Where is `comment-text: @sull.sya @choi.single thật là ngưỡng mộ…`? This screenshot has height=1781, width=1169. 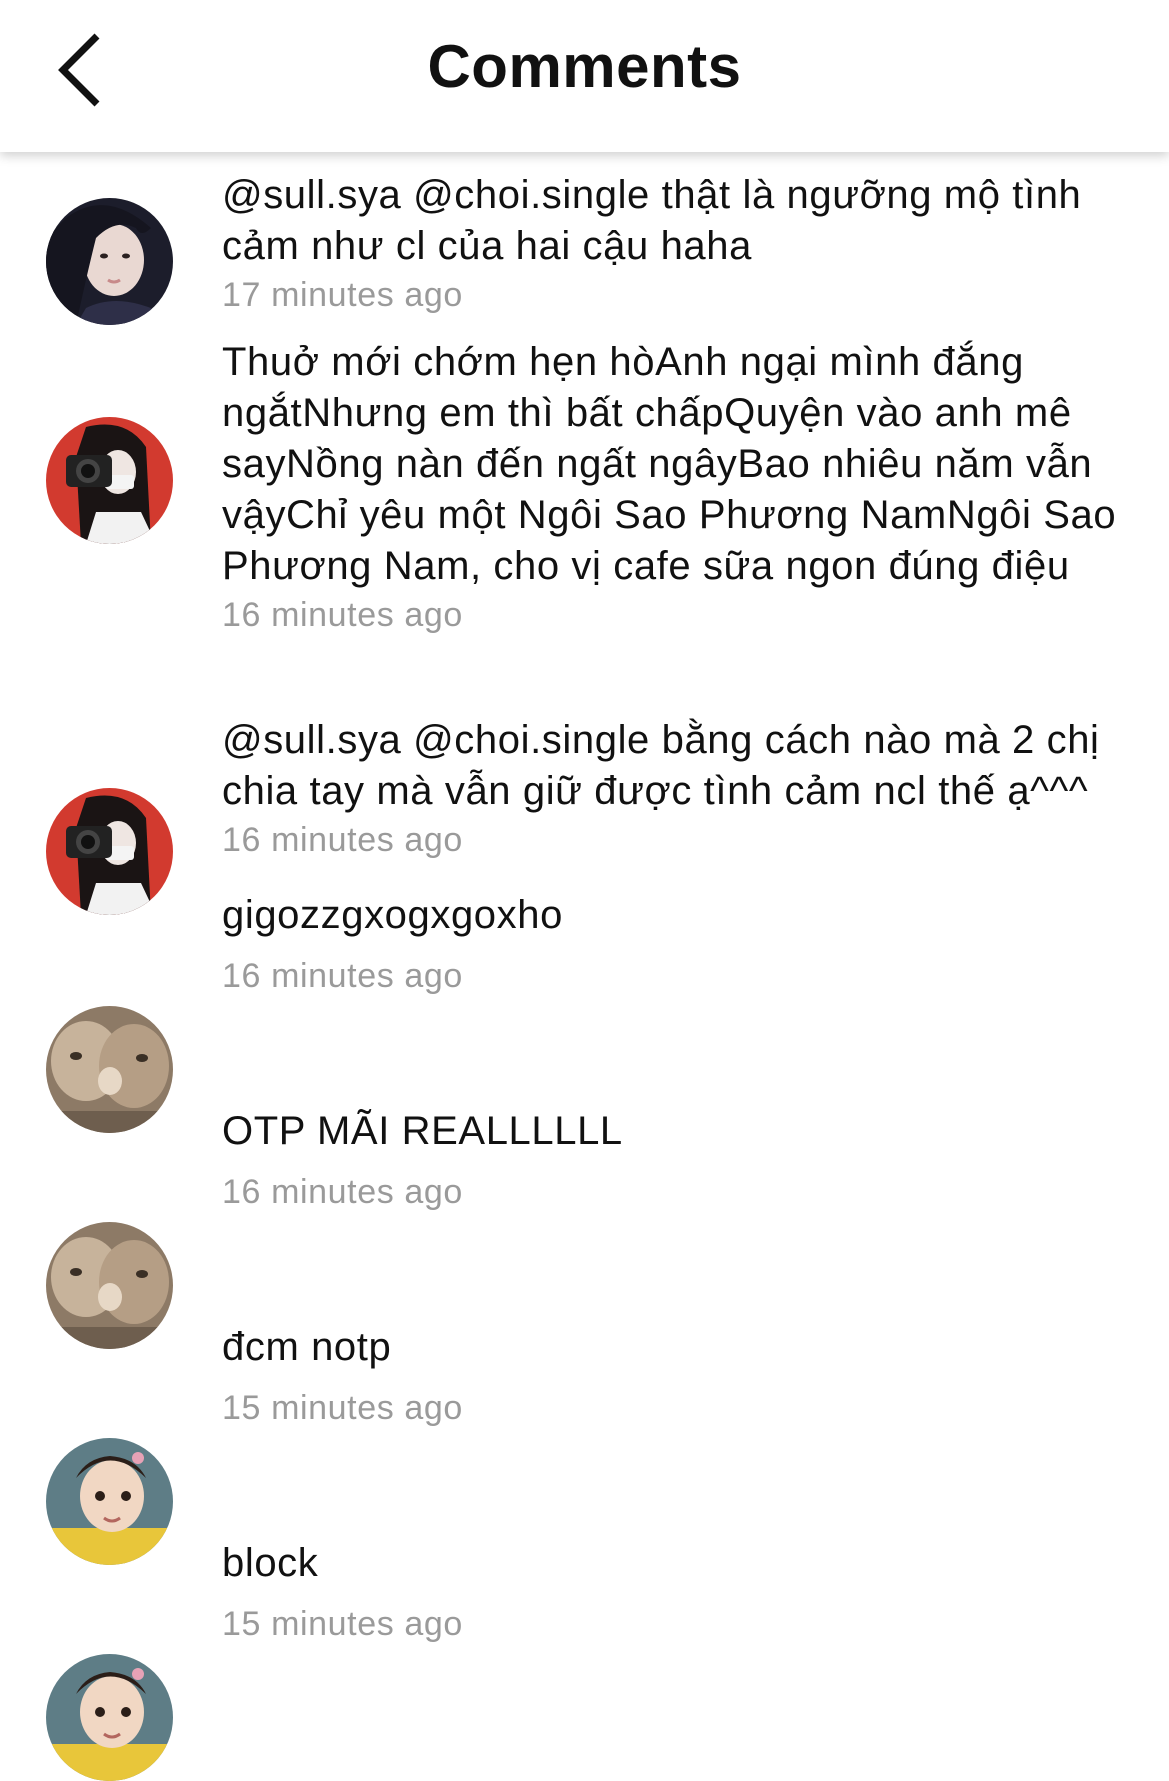
comment-text: @sull.sya @choi.single thật là ngưỡng mộ… is located at coordinates (652, 220).